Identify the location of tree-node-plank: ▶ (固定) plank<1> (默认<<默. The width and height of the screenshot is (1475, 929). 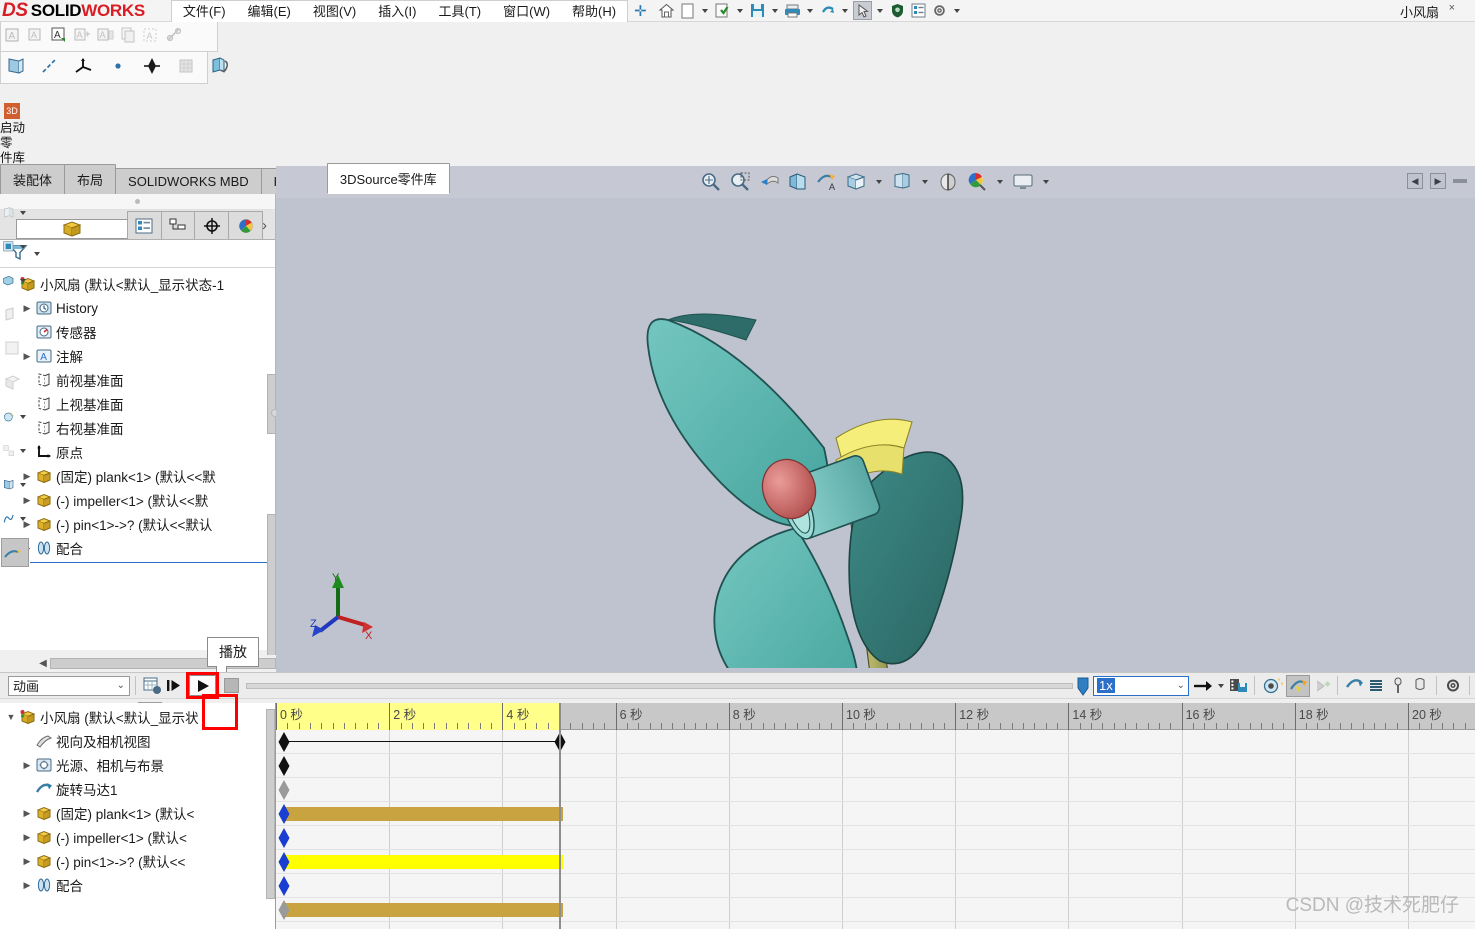
(139, 476).